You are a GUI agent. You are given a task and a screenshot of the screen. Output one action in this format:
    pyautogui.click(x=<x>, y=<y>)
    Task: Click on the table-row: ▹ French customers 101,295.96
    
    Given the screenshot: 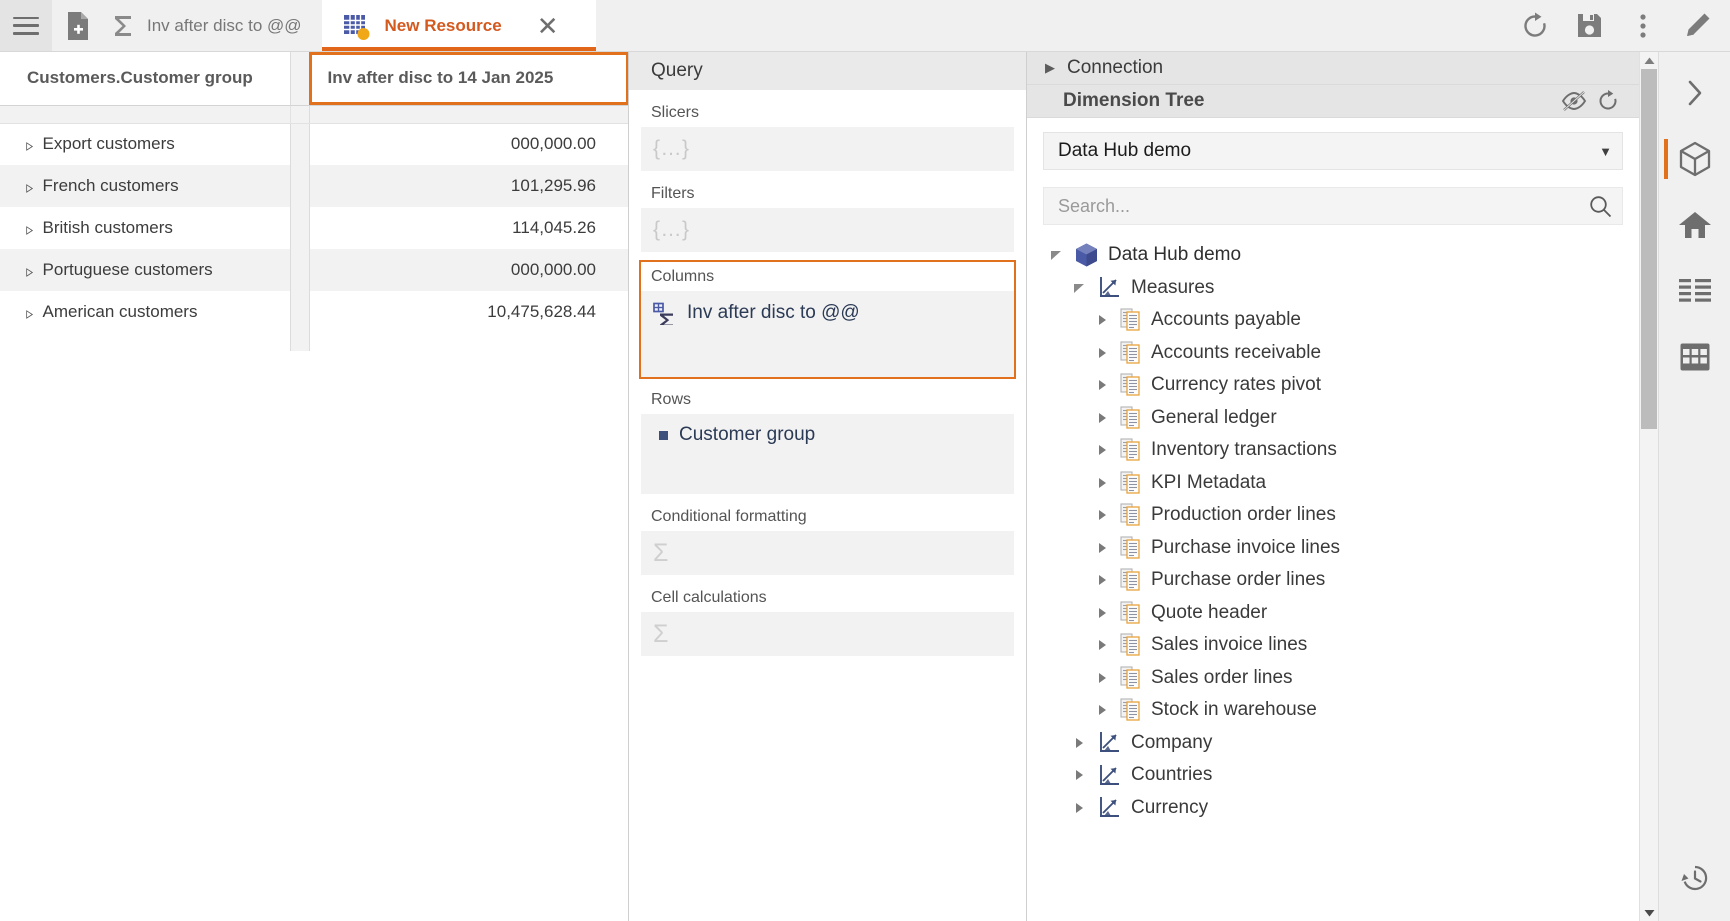 What is the action you would take?
    pyautogui.click(x=314, y=186)
    